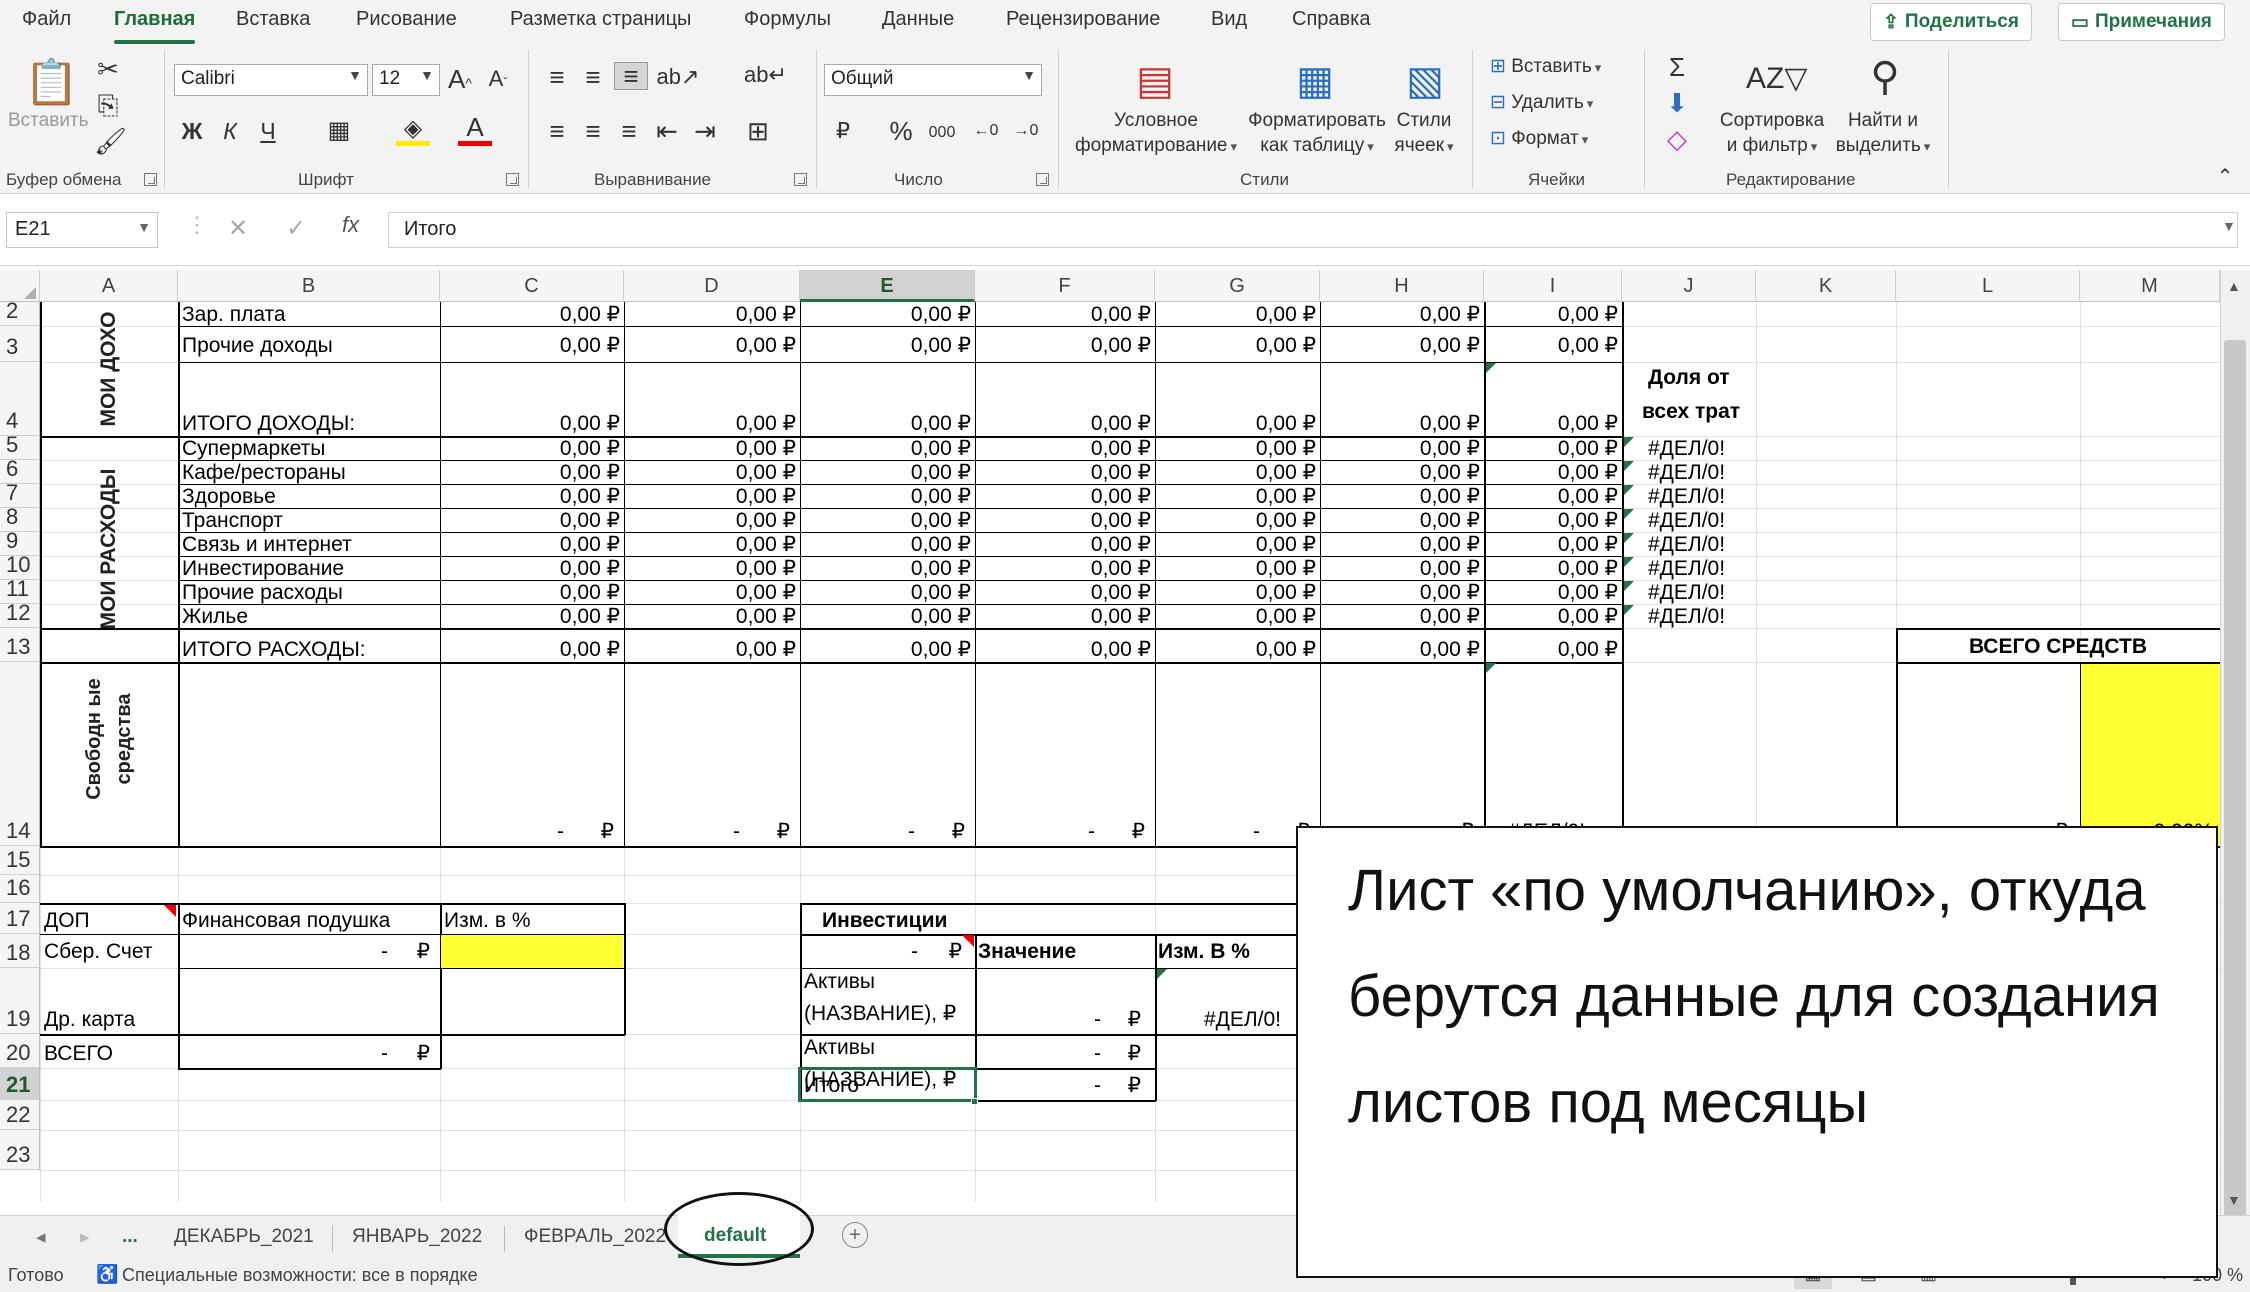 The height and width of the screenshot is (1292, 2250). Describe the element at coordinates (1553, 286) in the screenshot. I see `col-header-I: I` at that location.